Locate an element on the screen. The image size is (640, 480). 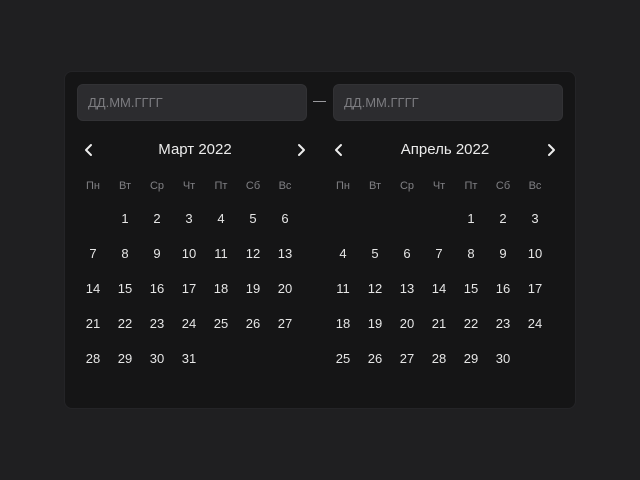
month-header: Март 2022 is located at coordinates (191, 150).